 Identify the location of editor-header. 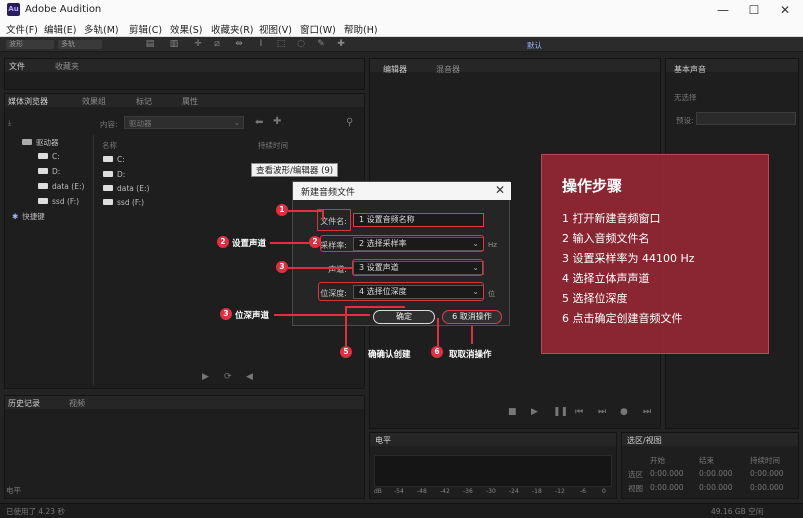
(515, 65).